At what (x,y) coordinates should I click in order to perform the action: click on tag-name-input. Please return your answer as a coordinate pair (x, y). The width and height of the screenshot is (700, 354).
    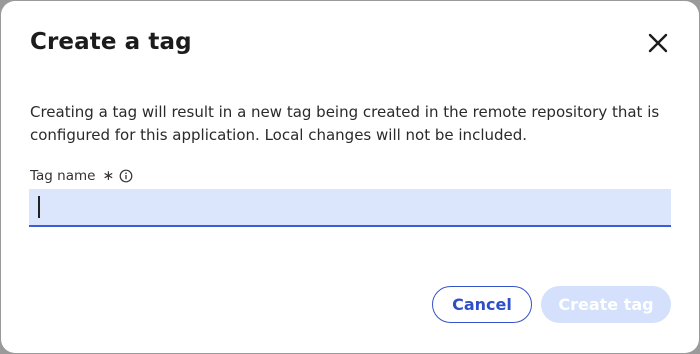
    Looking at the image, I should click on (350, 208).